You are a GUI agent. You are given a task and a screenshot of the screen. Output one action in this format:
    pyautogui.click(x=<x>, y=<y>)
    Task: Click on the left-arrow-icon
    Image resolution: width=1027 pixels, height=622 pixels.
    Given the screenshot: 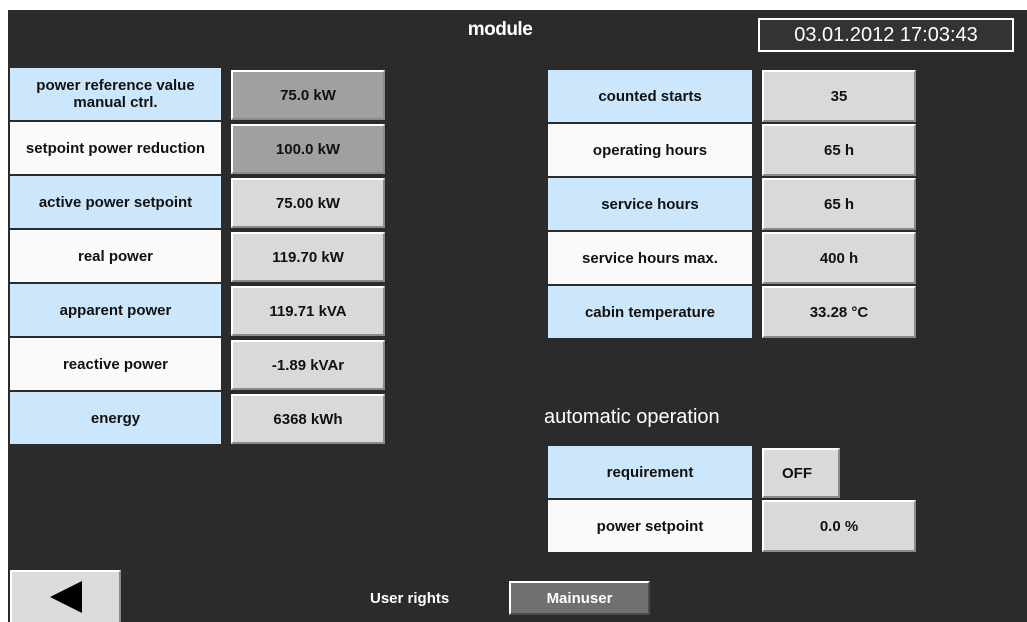 What is the action you would take?
    pyautogui.click(x=65, y=597)
    